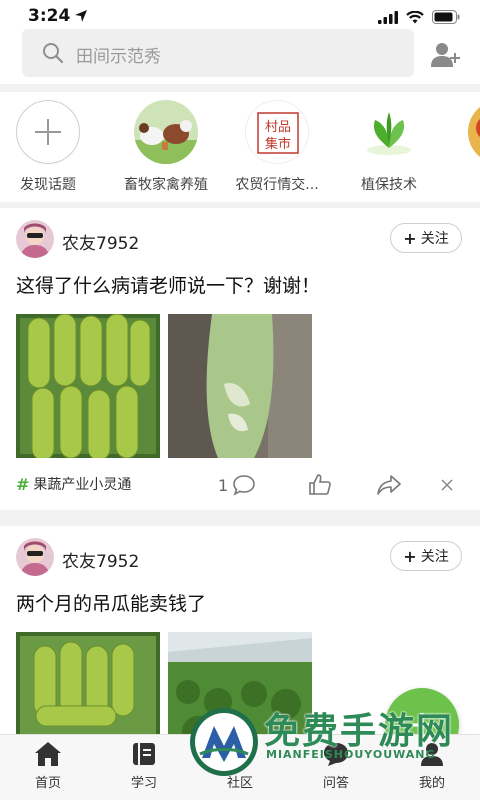  Describe the element at coordinates (53, 53) in the screenshot. I see `search-icon` at that location.